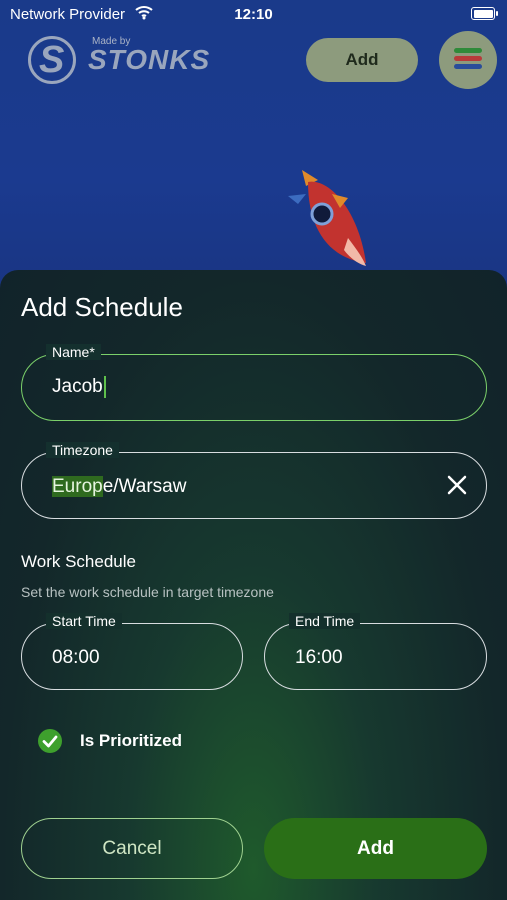 This screenshot has width=507, height=900. What do you see at coordinates (362, 60) in the screenshot?
I see `header-add-button: Add` at bounding box center [362, 60].